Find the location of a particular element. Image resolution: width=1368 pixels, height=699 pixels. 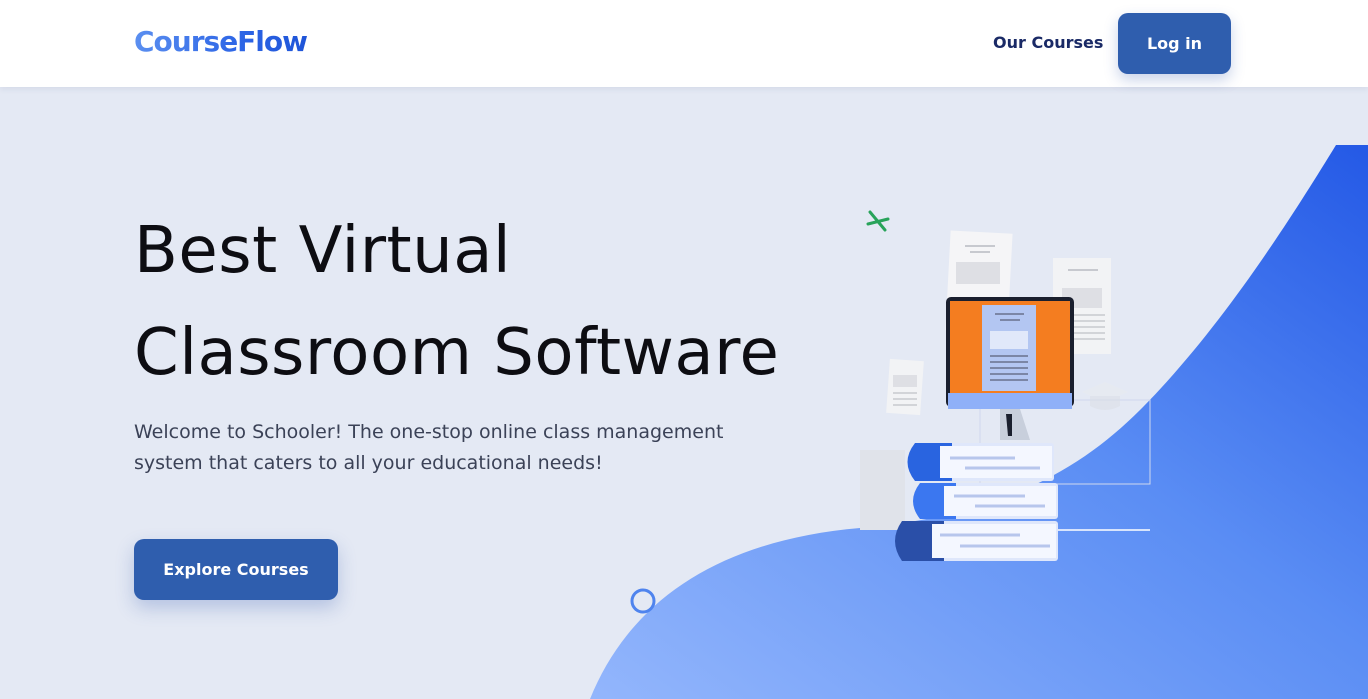

login-button: Log in is located at coordinates (1174, 43).